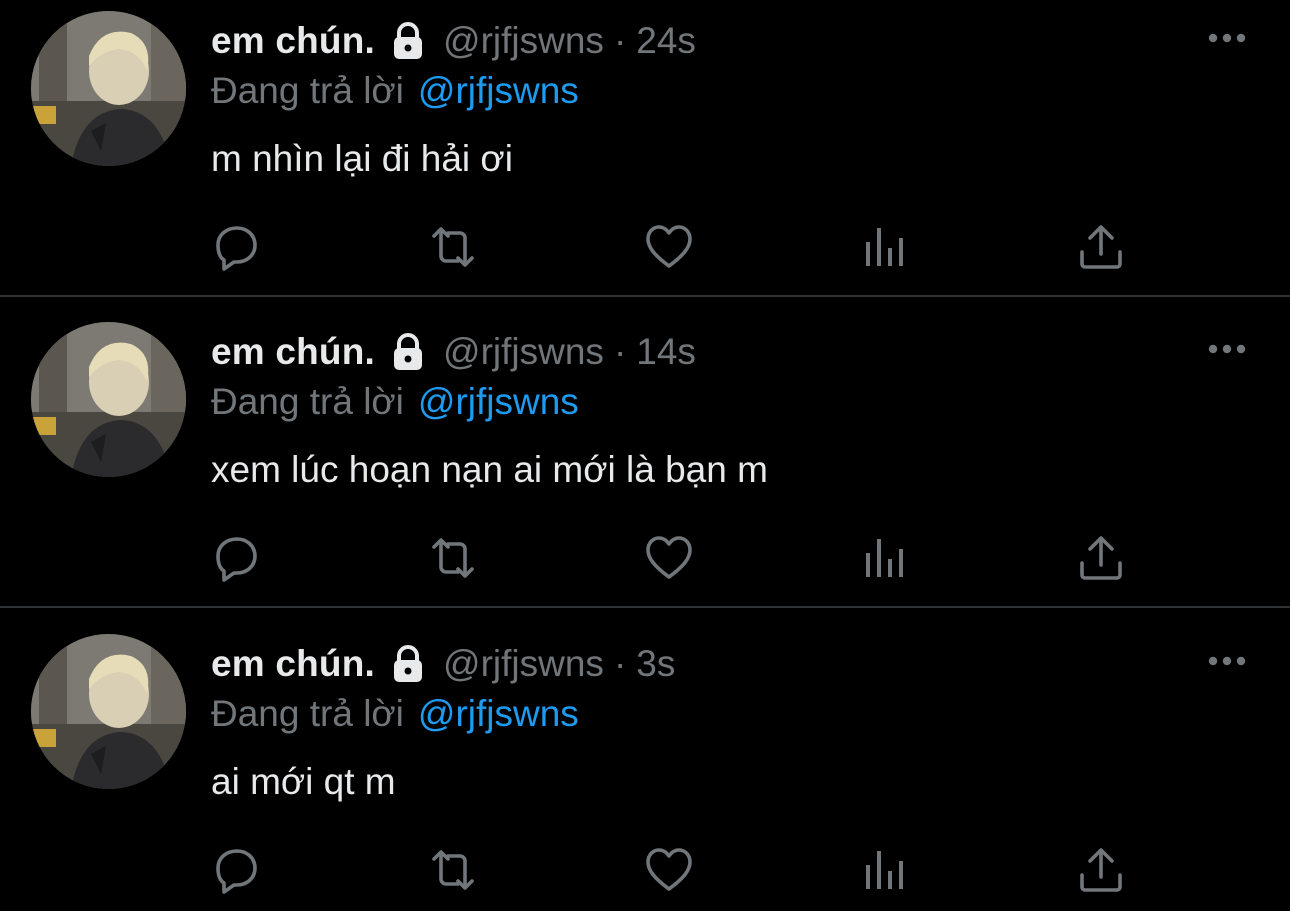 This screenshot has width=1290, height=911. I want to click on tweet-header: em chún. @rjfjswns · 3s, so click(443, 664).